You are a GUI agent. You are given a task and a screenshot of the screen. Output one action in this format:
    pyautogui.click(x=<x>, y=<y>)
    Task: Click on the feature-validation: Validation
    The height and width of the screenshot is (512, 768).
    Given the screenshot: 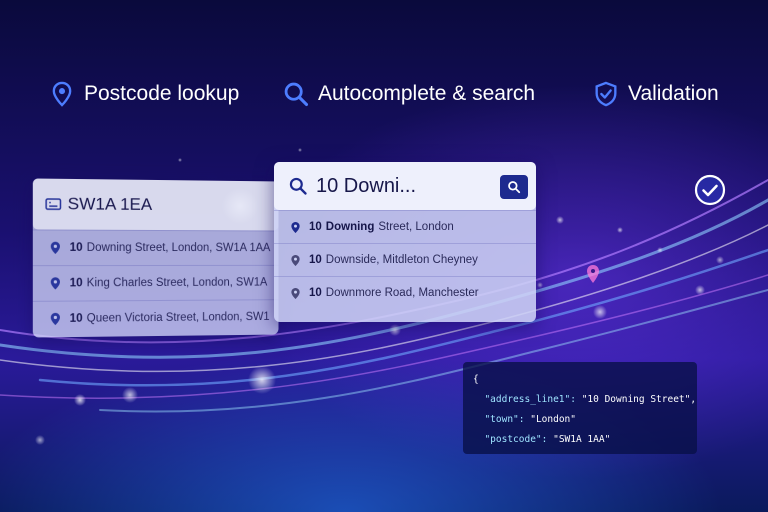 What is the action you would take?
    pyautogui.click(x=655, y=94)
    